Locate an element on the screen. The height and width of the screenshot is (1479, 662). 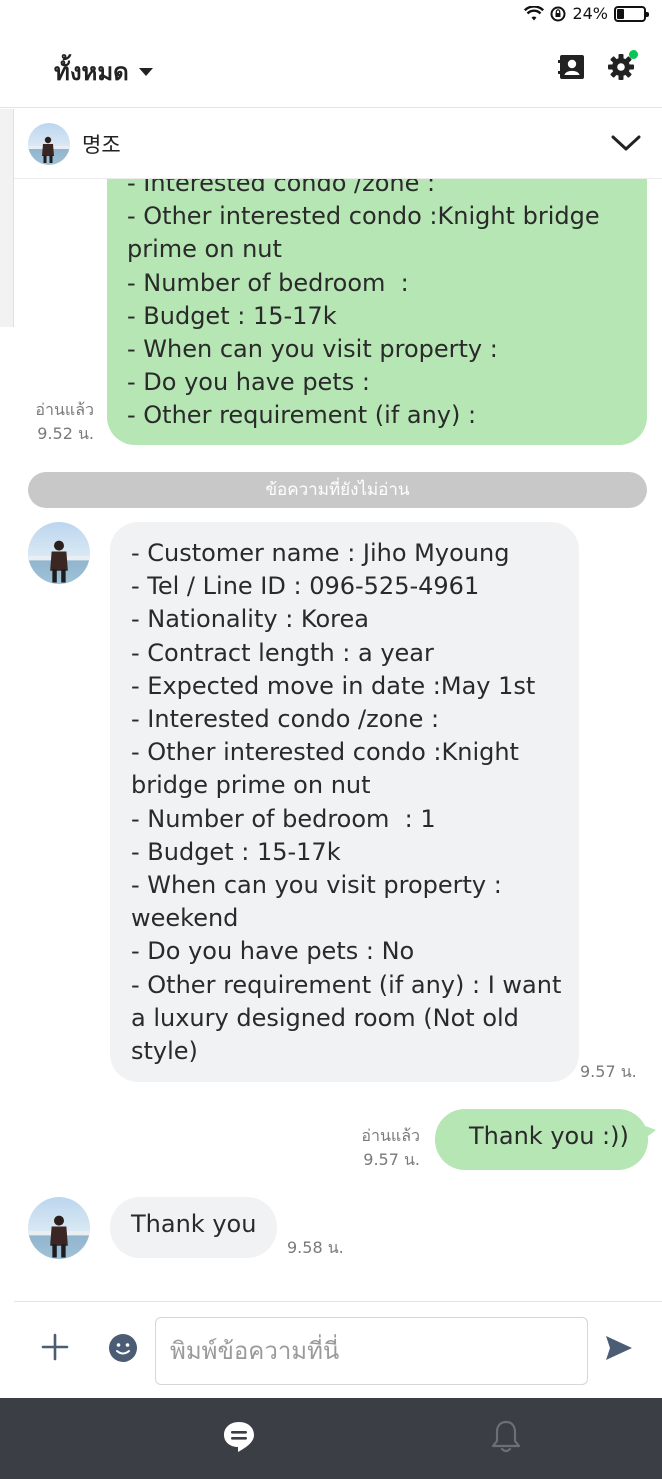
message-line: a luxury designed room (Not old is located at coordinates (325, 1017).